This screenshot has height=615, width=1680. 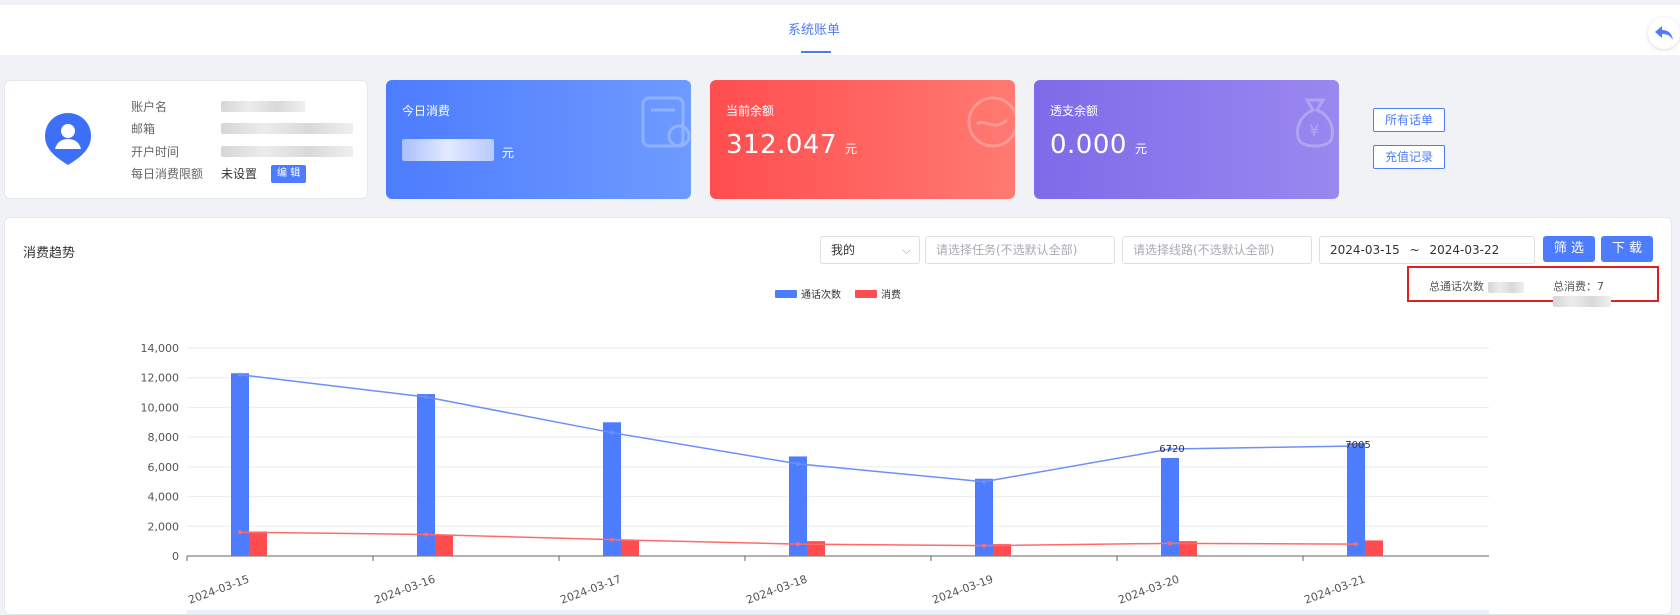 I want to click on daily-limit-label: 每日消费限额, so click(x=167, y=174).